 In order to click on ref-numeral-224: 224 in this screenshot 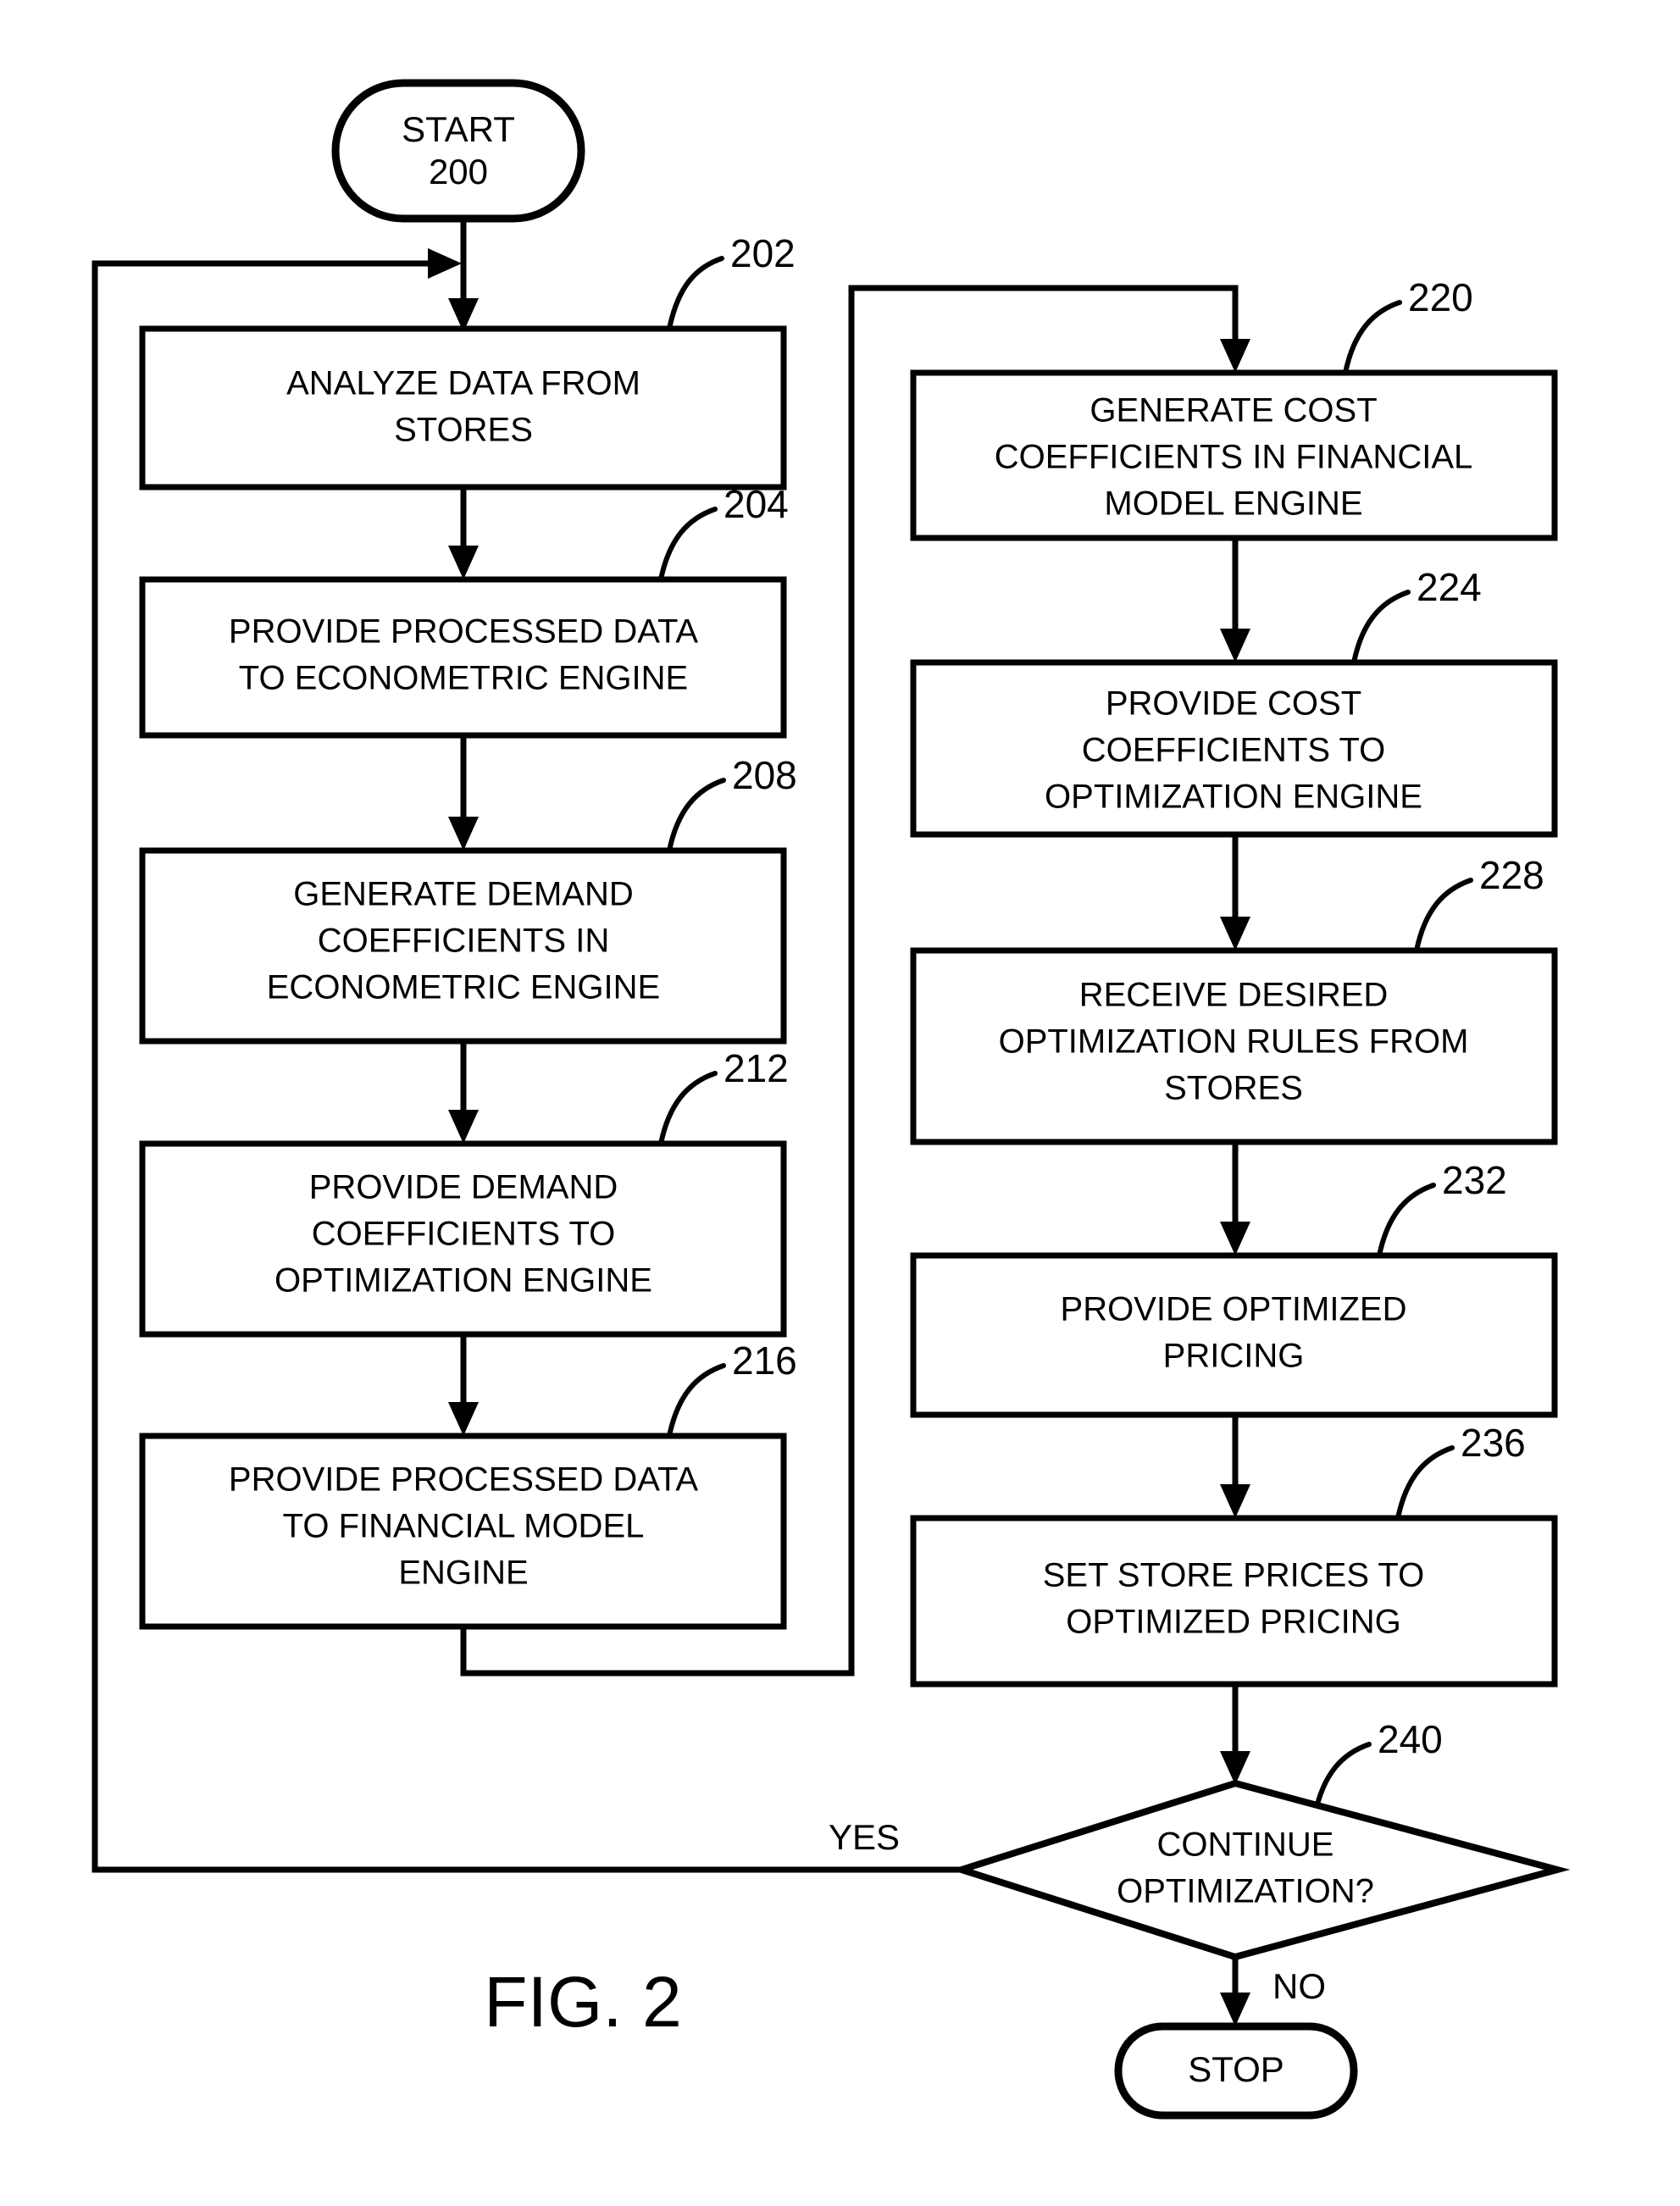, I will do `click(1449, 587)`.